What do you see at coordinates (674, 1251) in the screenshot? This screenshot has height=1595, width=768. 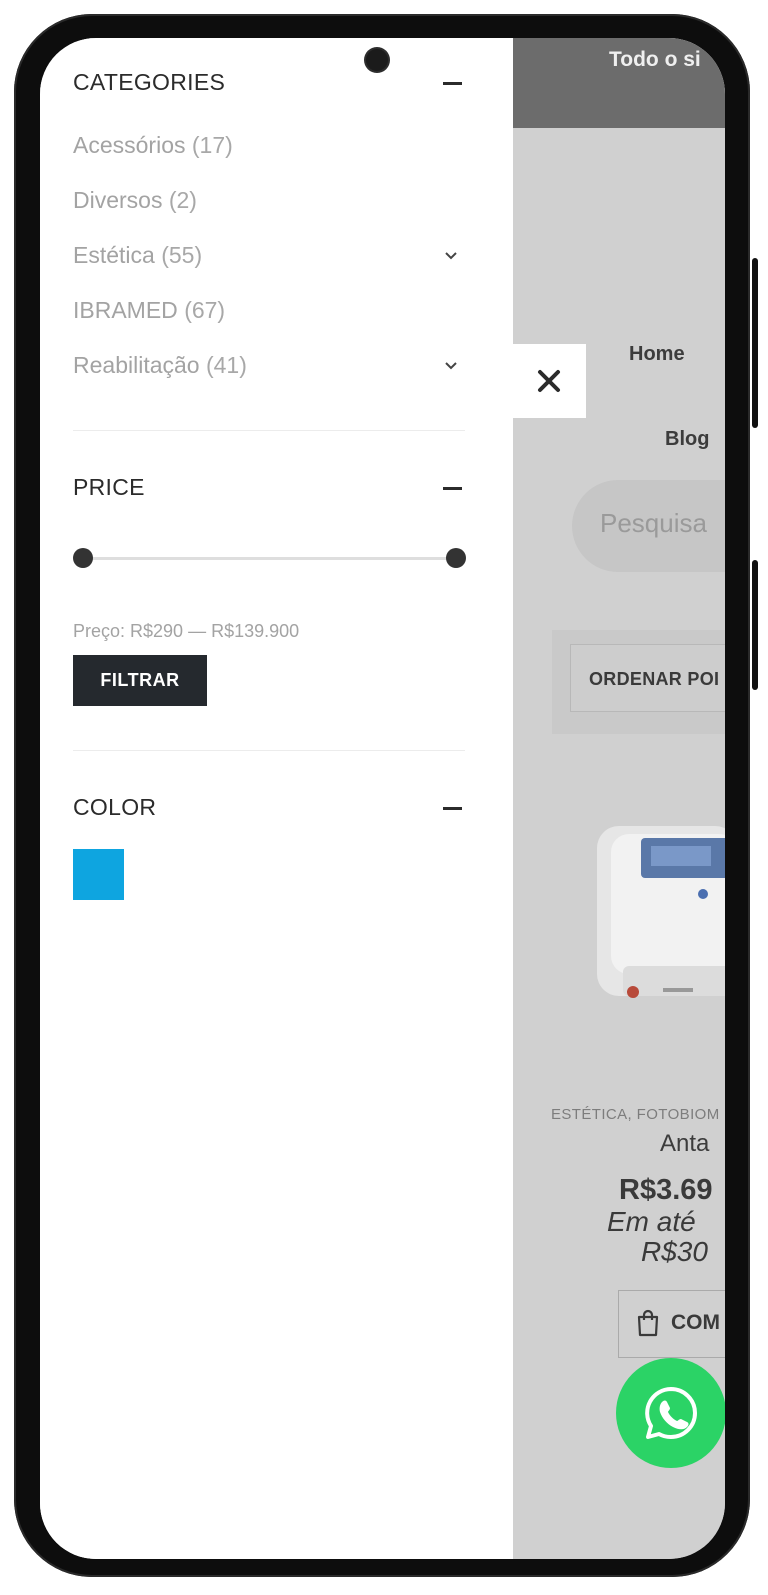 I see `product-installment-value: R$30` at bounding box center [674, 1251].